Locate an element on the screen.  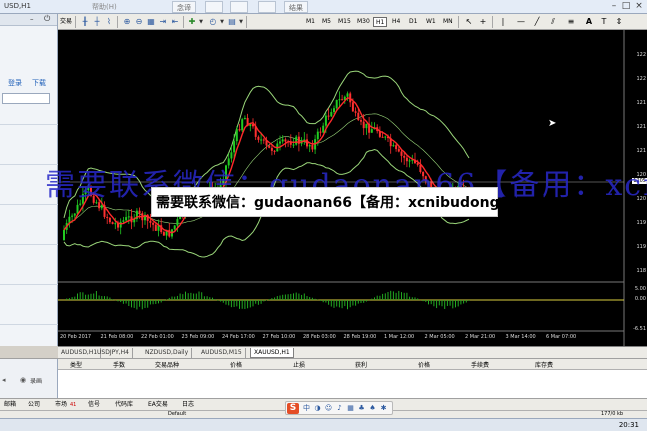
download-link: 下载 is located at coordinates (39, 83).